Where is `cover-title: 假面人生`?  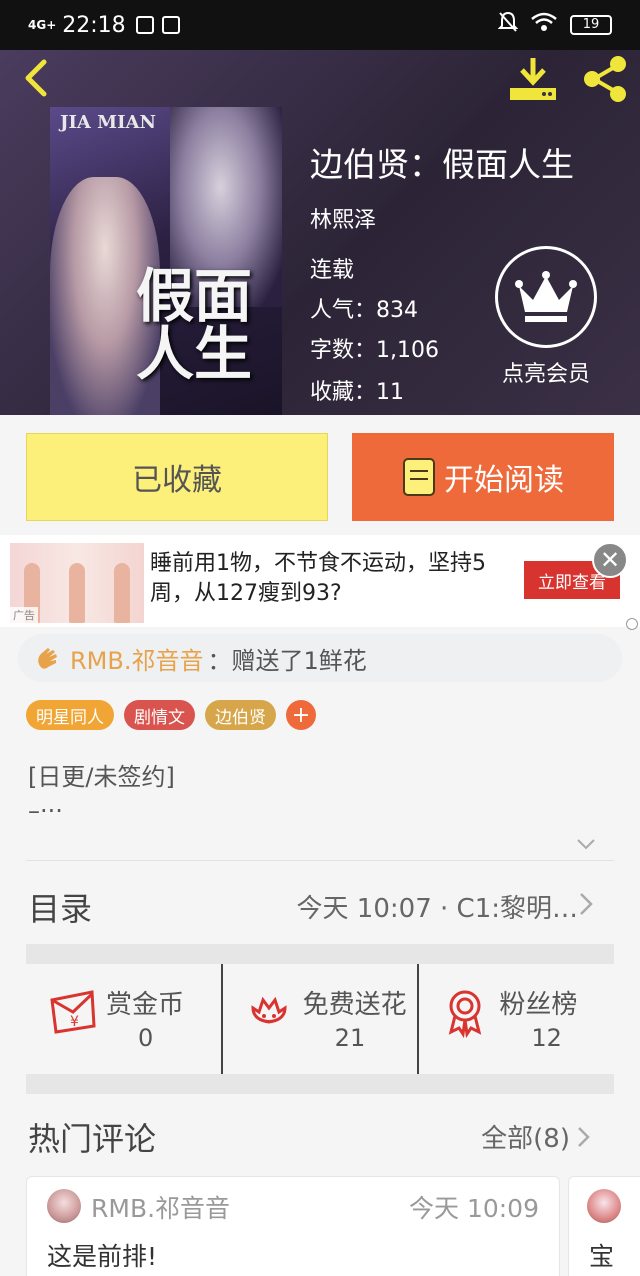 cover-title: 假面人生 is located at coordinates (194, 325).